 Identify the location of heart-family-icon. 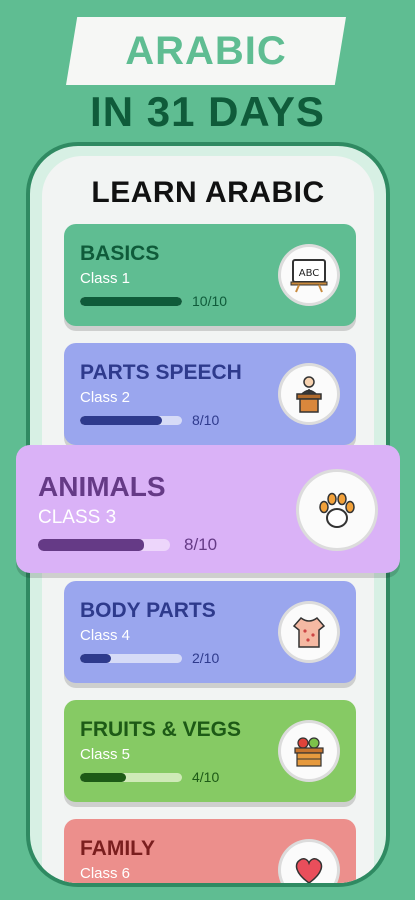
(309, 861).